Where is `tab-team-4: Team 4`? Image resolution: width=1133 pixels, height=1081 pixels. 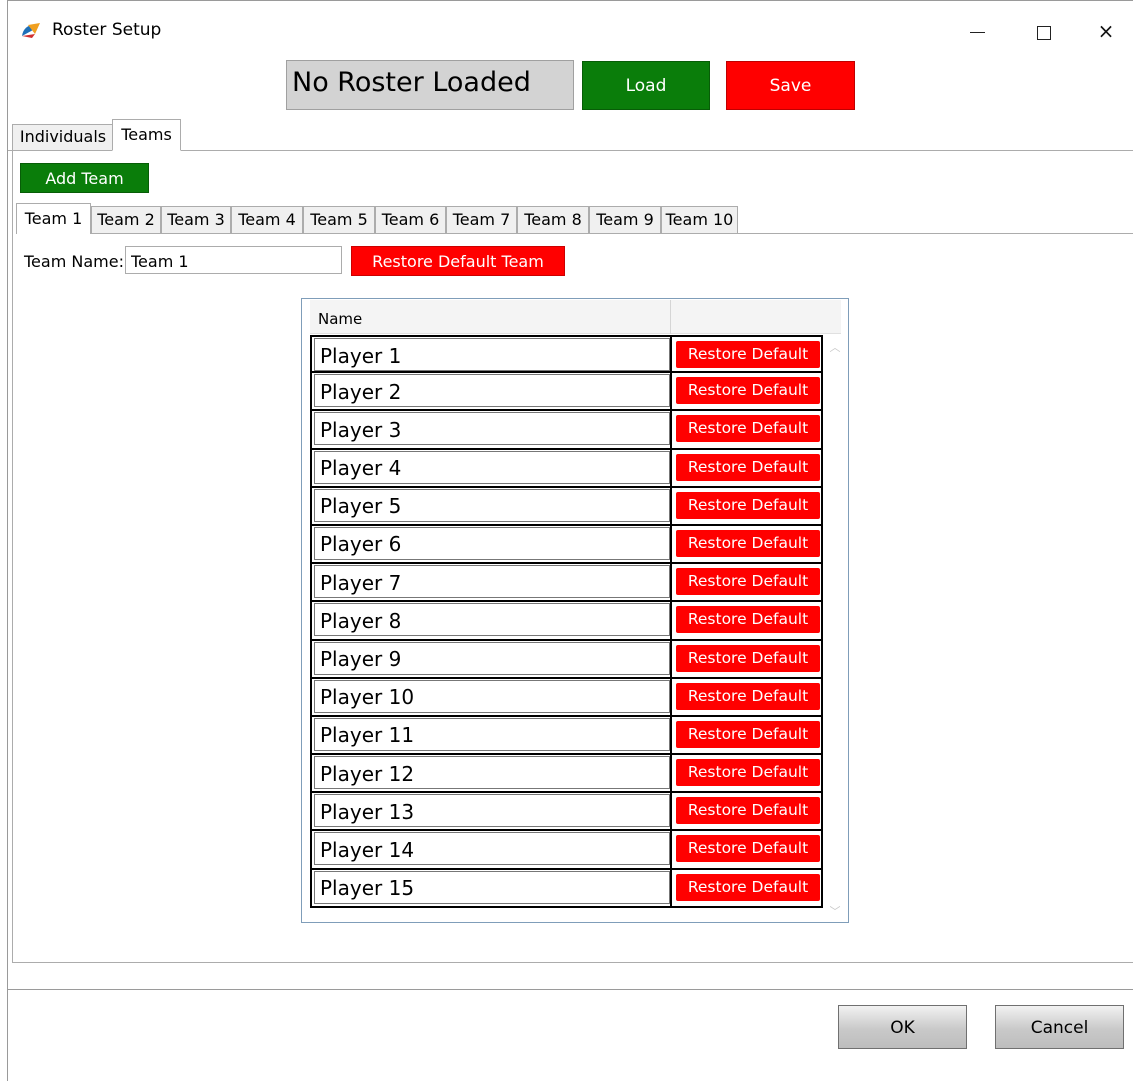 tab-team-4: Team 4 is located at coordinates (267, 219).